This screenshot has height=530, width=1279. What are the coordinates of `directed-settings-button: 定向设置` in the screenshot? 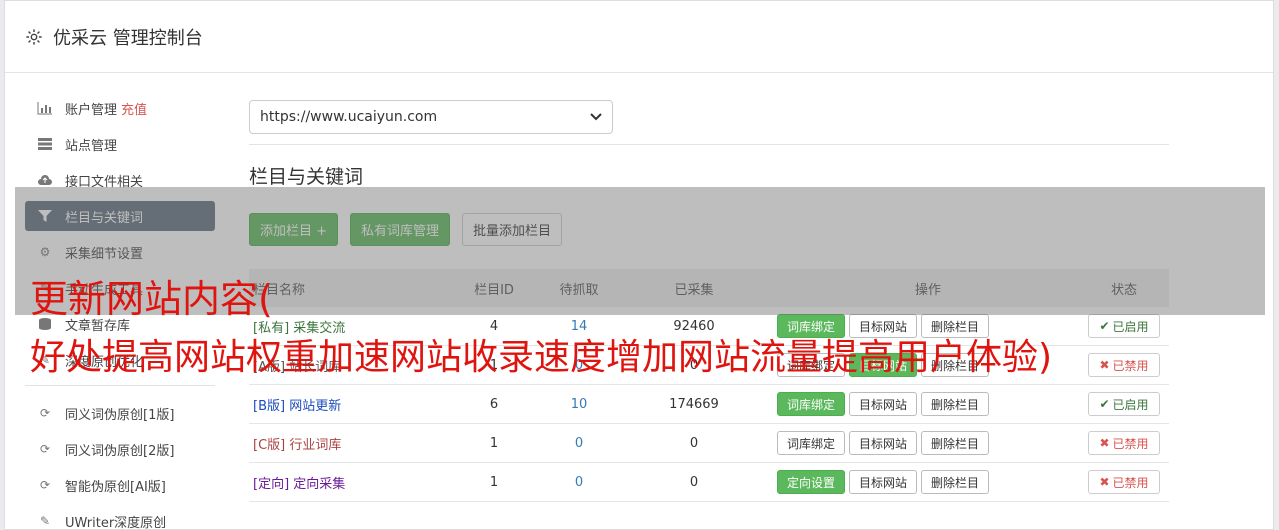 It's located at (811, 482).